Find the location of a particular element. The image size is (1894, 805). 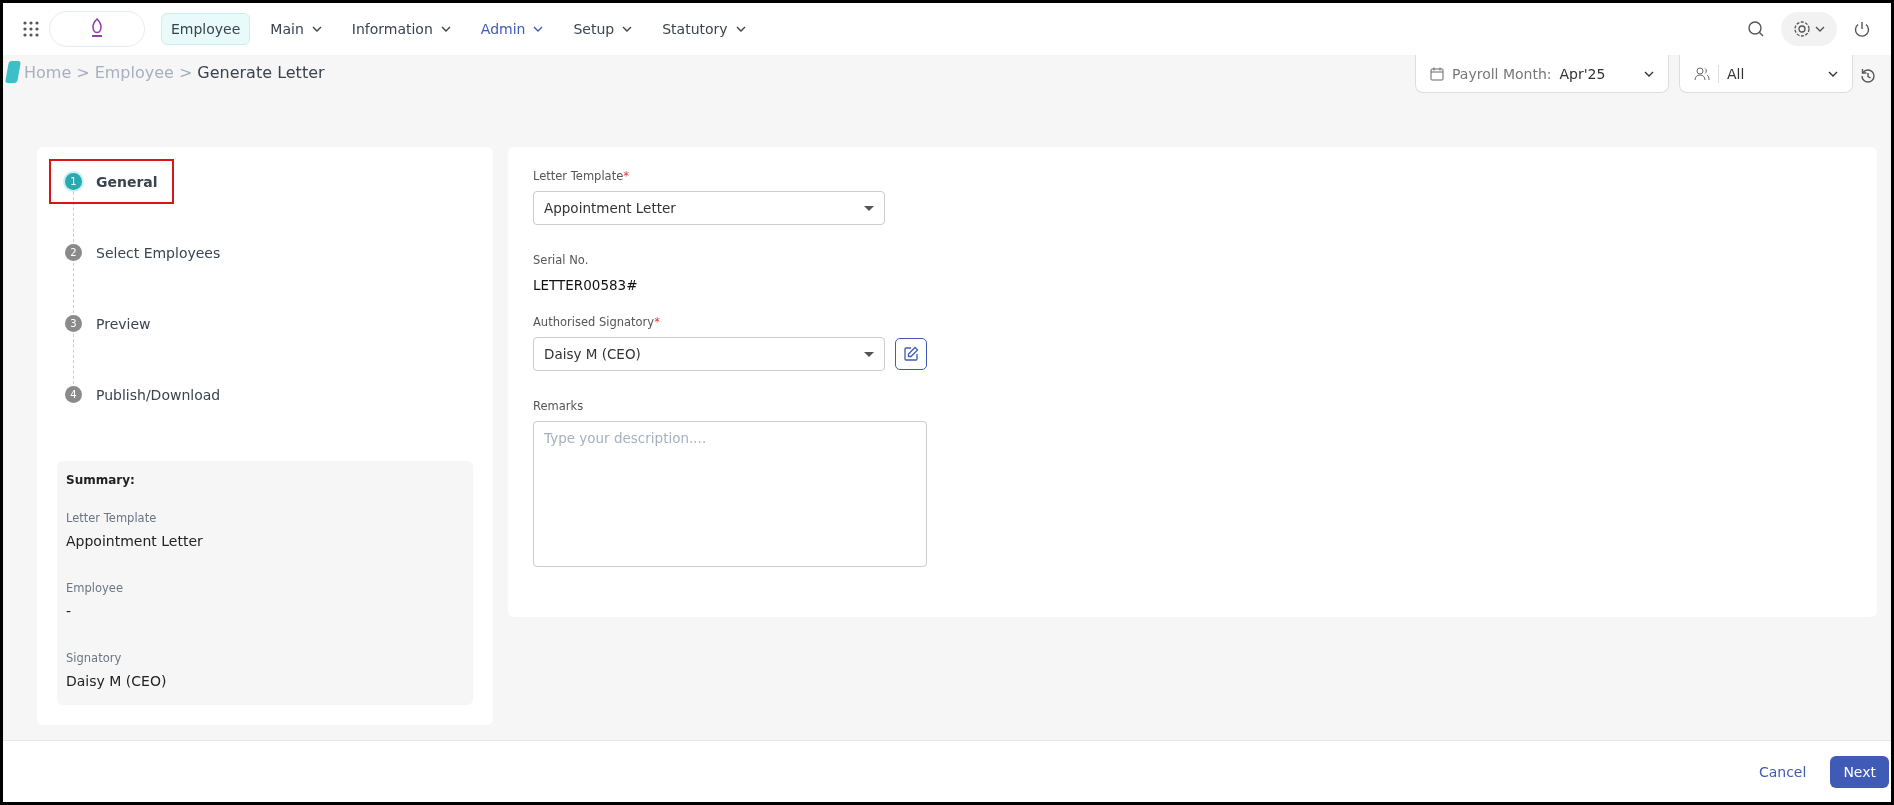

power-icon is located at coordinates (1862, 29).